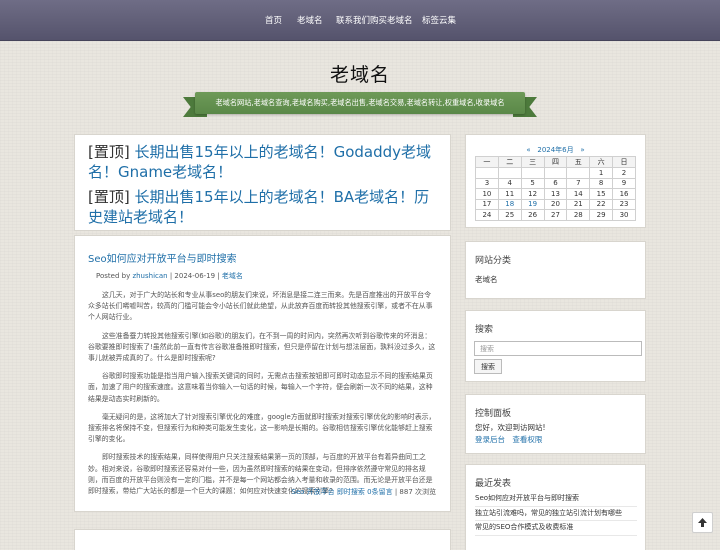  What do you see at coordinates (555, 215) in the screenshot?
I see `calendar-day: 27` at bounding box center [555, 215].